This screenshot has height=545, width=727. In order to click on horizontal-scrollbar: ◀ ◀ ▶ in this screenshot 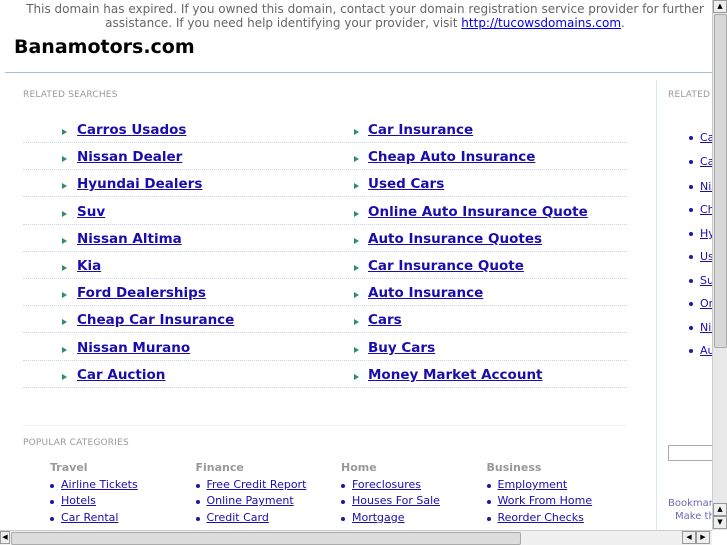, I will do `click(356, 537)`.